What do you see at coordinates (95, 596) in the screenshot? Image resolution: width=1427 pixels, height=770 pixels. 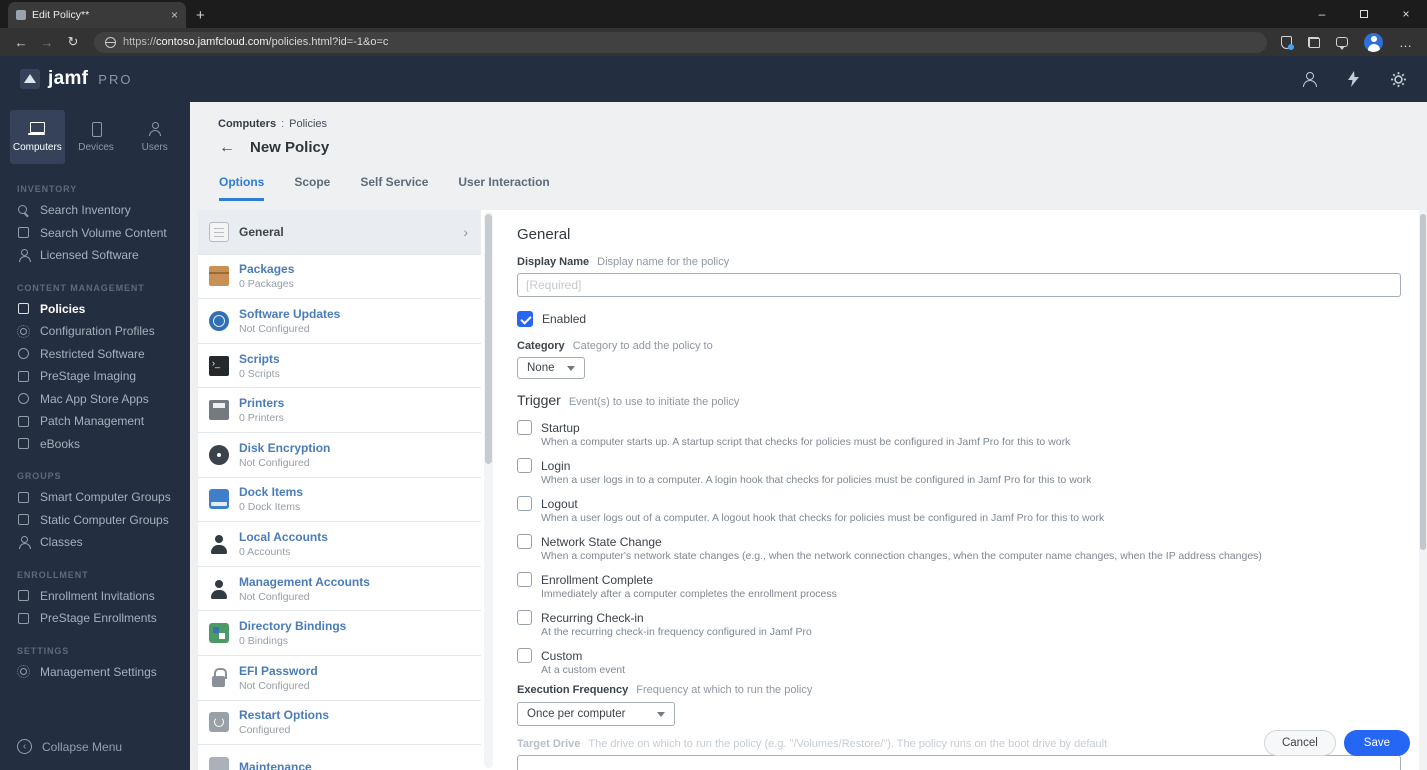 I see `sidebar-item-enrollment-invitations: Enrollment Invitations` at bounding box center [95, 596].